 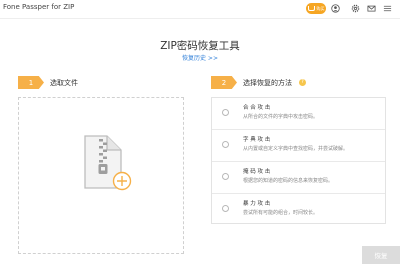 What do you see at coordinates (281, 213) in the screenshot?
I see `method-description: 尝试所有可能的组合，时间较长。` at bounding box center [281, 213].